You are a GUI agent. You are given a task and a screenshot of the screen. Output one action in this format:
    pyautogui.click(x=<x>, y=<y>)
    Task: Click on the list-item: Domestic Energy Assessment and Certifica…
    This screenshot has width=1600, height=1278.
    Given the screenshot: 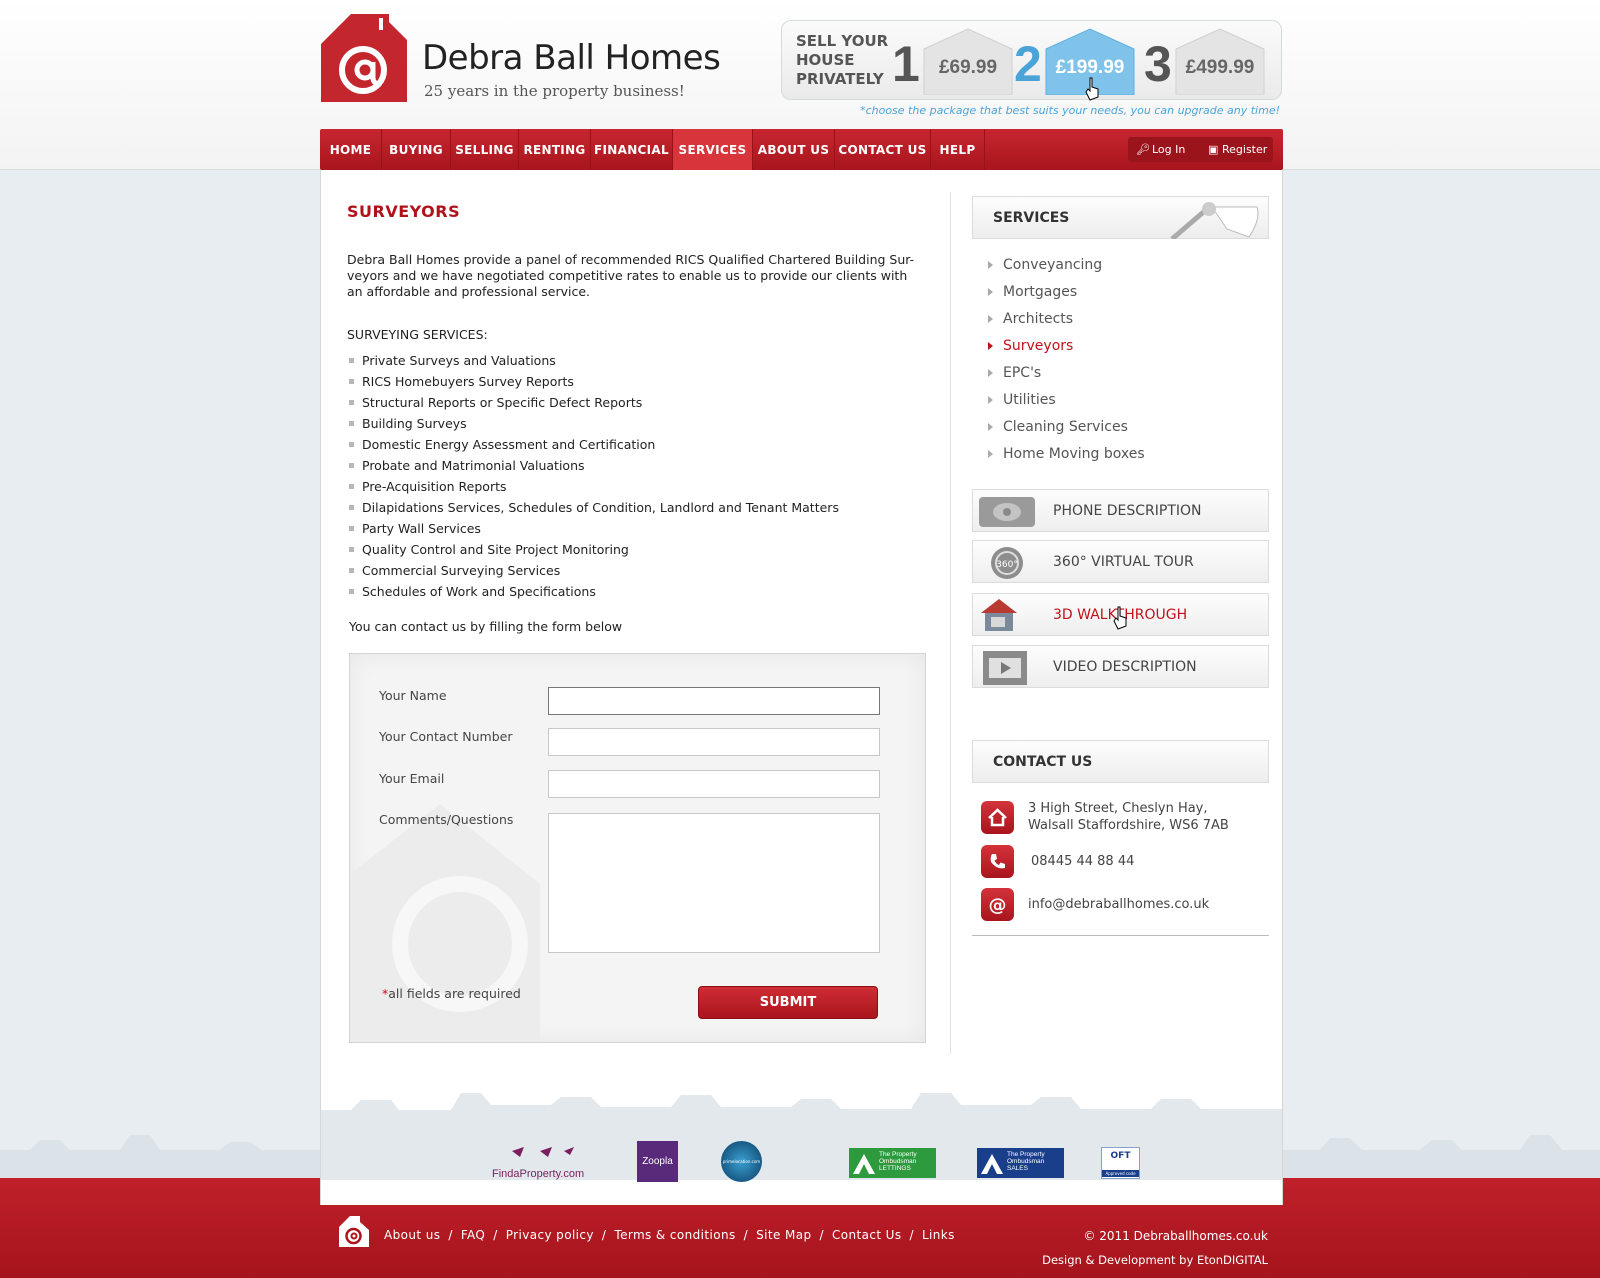 What is the action you would take?
    pyautogui.click(x=593, y=446)
    